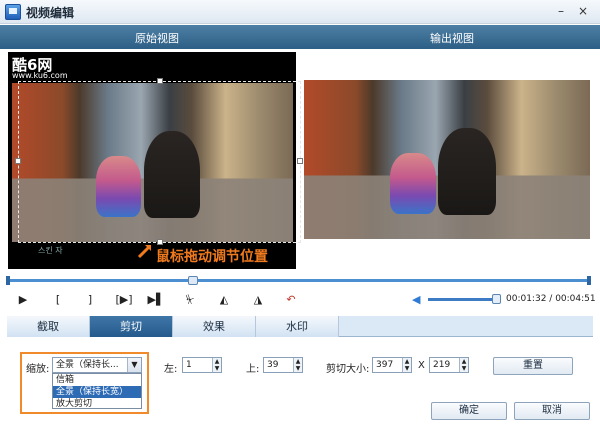  Describe the element at coordinates (258, 300) in the screenshot. I see `rotate-right-button: ◮` at that location.